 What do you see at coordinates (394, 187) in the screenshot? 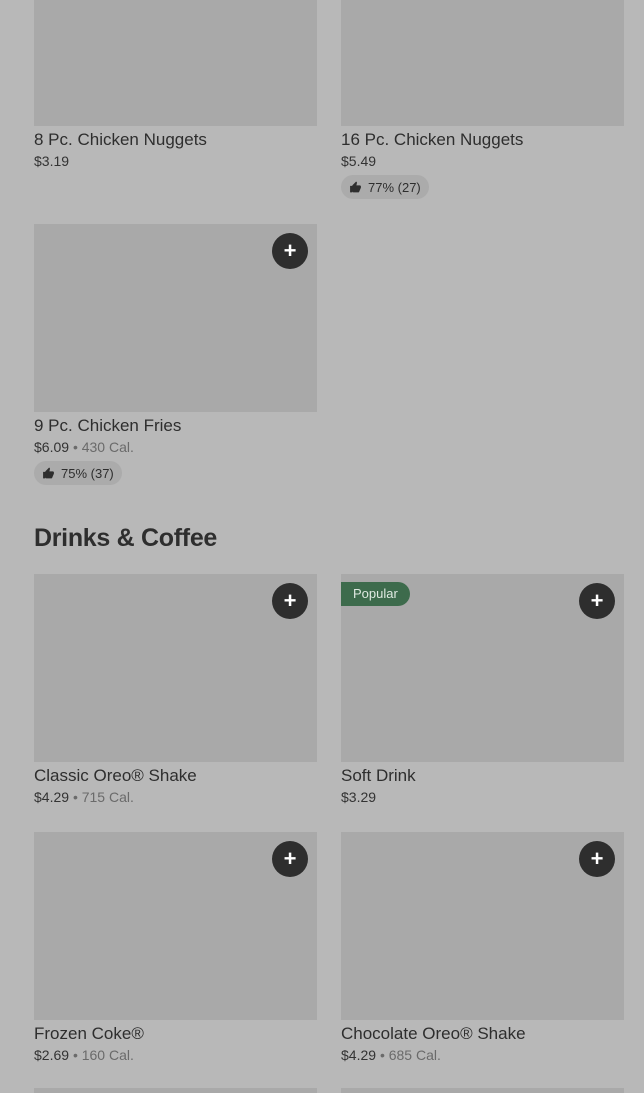
I see `rating-text: 77% (27)` at bounding box center [394, 187].